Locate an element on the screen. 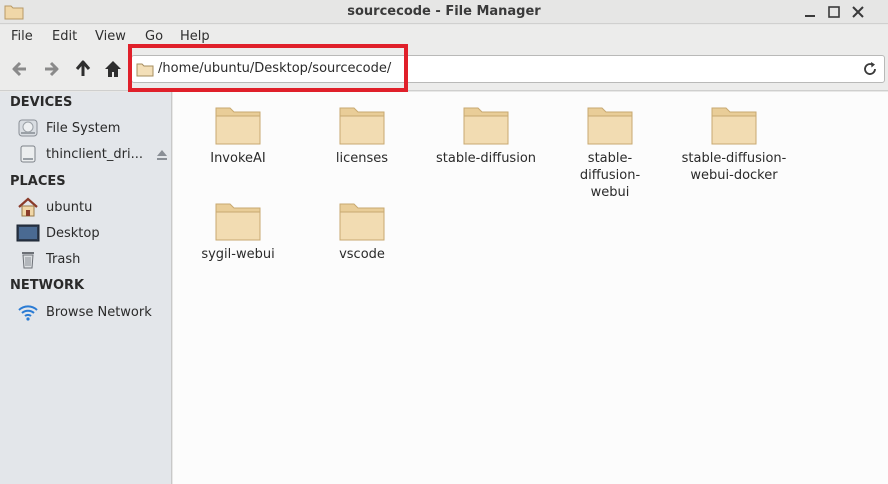 The image size is (888, 484). drive-icon is located at coordinates (28, 154).